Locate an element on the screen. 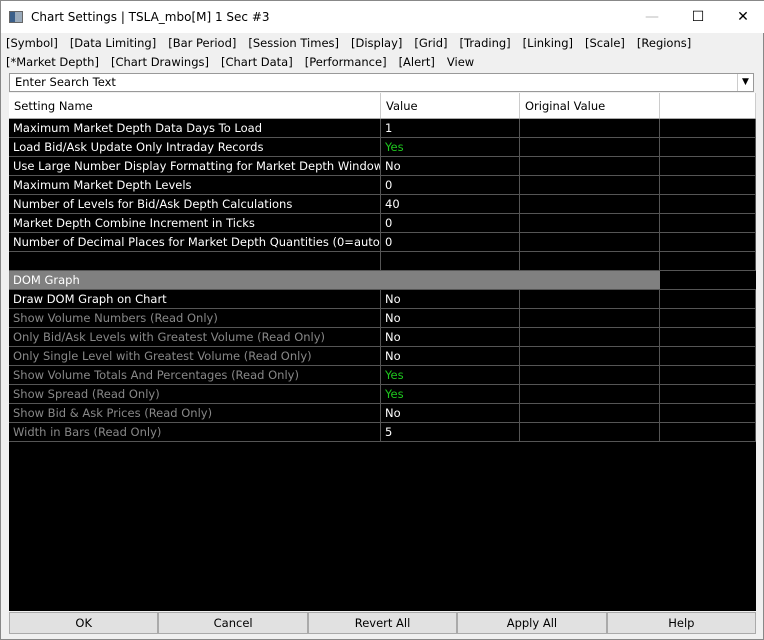 Image resolution: width=764 pixels, height=640 pixels. settings-tab: View is located at coordinates (460, 62).